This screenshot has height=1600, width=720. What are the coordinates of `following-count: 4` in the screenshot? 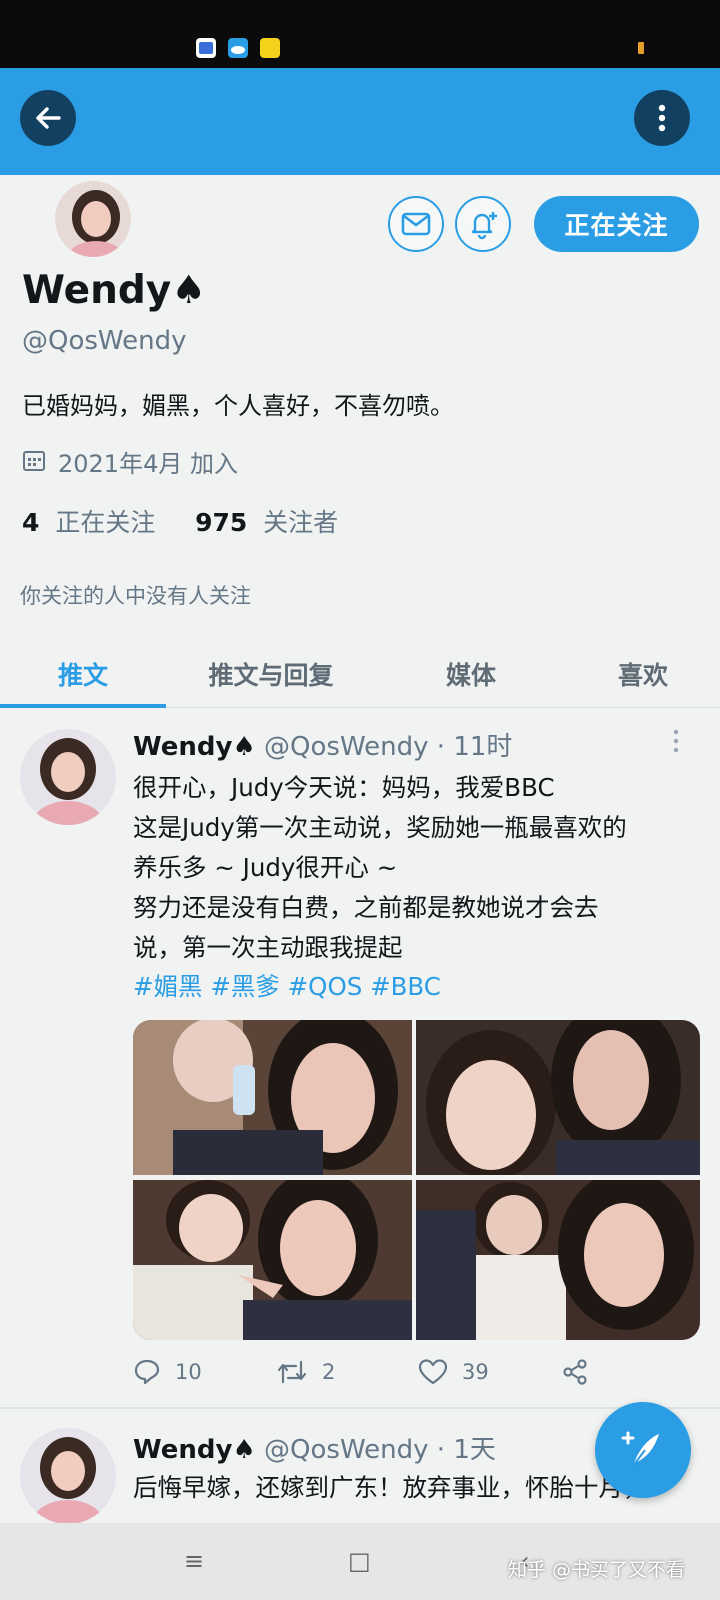 It's located at (31, 522).